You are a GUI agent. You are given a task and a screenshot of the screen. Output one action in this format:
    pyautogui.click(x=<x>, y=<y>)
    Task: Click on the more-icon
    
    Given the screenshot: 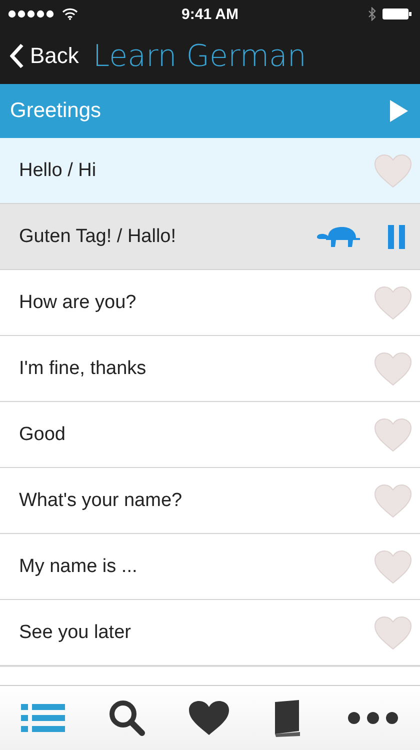 What is the action you would take?
    pyautogui.click(x=372, y=718)
    